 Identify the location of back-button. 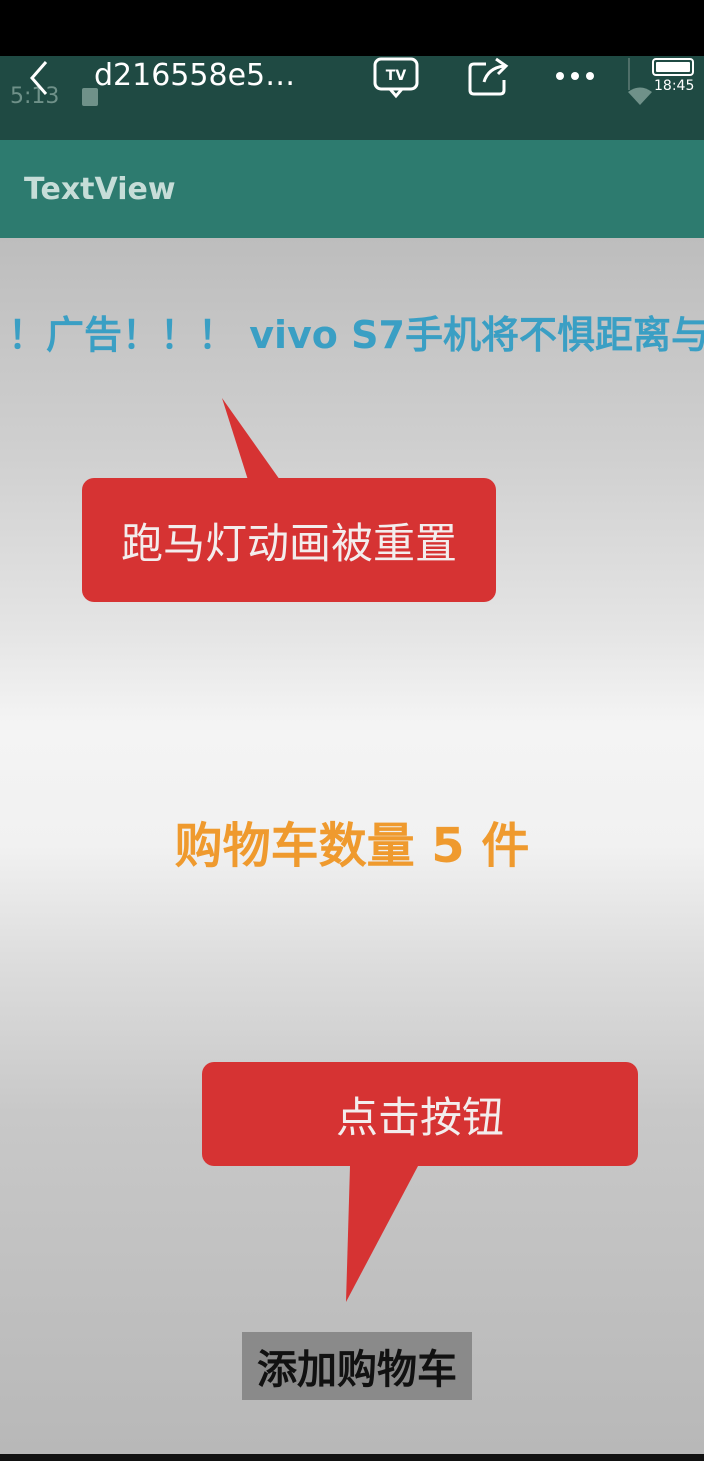
(42, 78).